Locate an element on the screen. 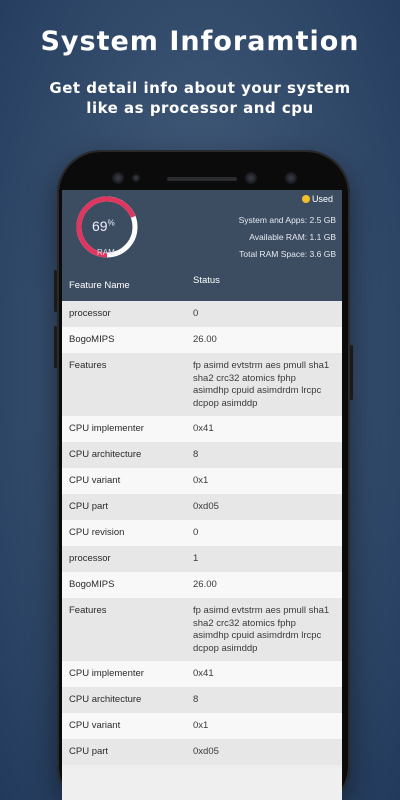 Image resolution: width=400 pixels, height=800 pixels. used-legend-dot is located at coordinates (306, 199).